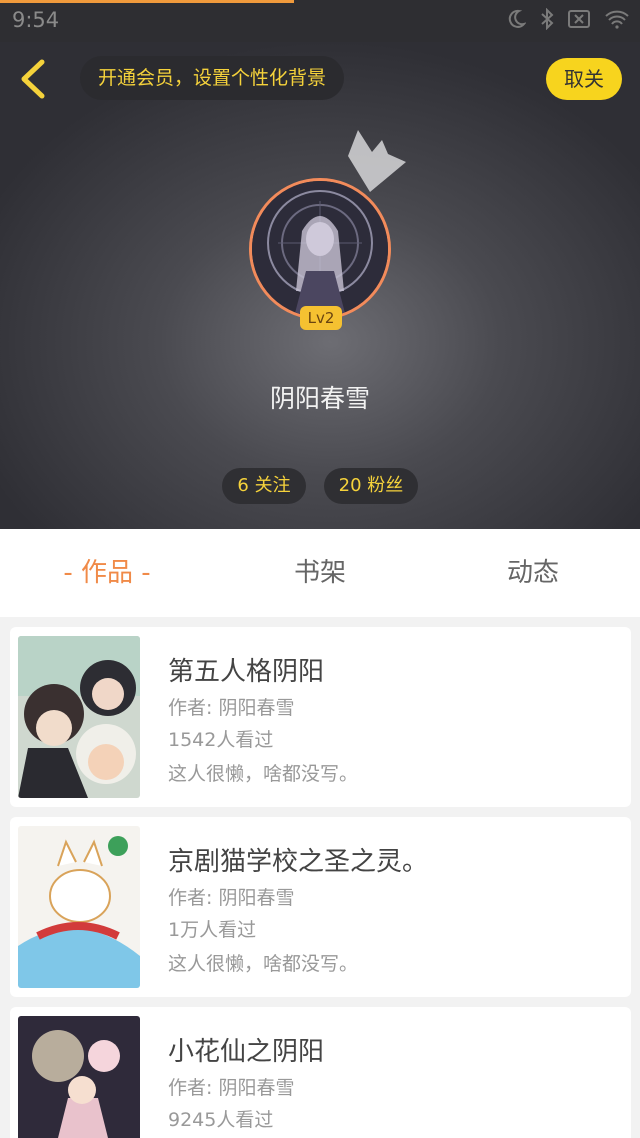  I want to click on bluetooth-icon, so click(547, 19).